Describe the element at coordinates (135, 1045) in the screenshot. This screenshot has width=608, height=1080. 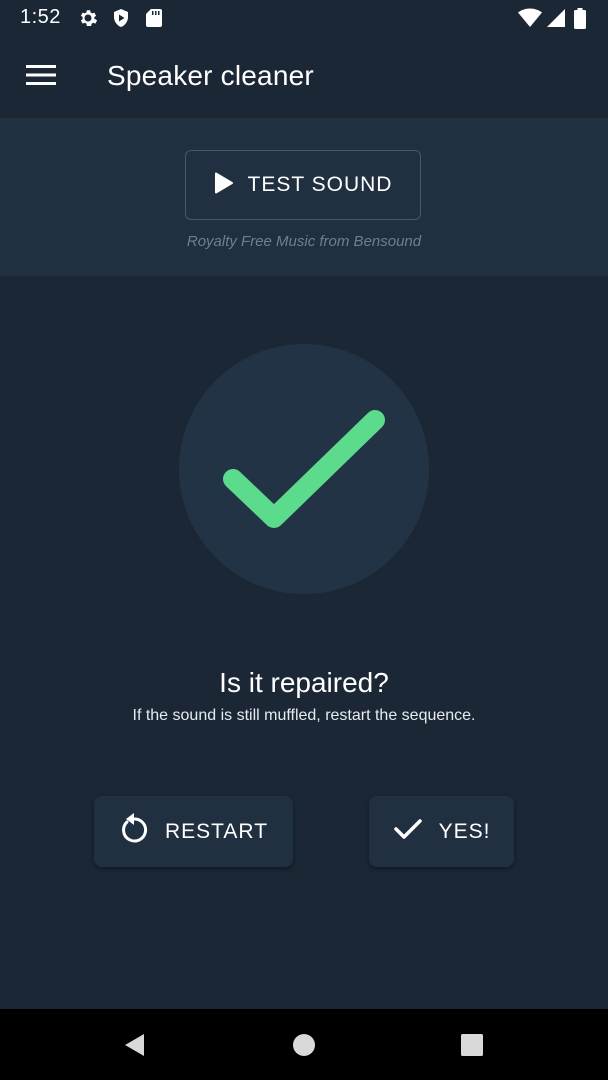
I see `back-button` at that location.